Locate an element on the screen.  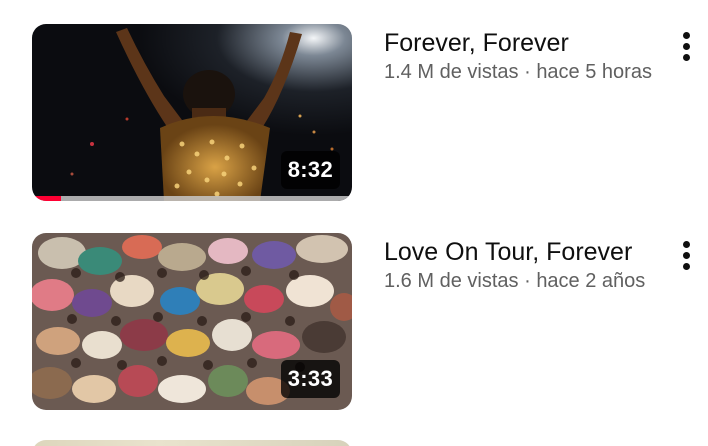
video-duration: 8:32 is located at coordinates (310, 170).